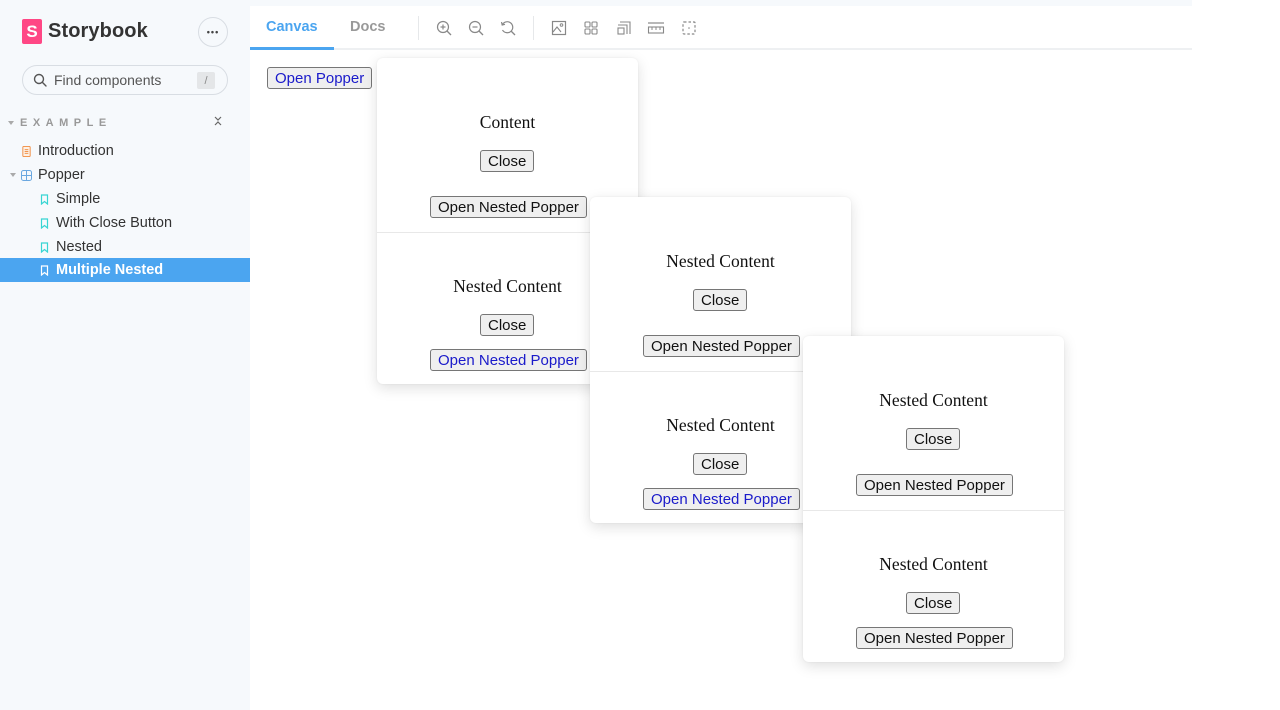 The height and width of the screenshot is (710, 1280). Describe the element at coordinates (114, 223) in the screenshot. I see `sidebar-item-label: With Close Button` at that location.